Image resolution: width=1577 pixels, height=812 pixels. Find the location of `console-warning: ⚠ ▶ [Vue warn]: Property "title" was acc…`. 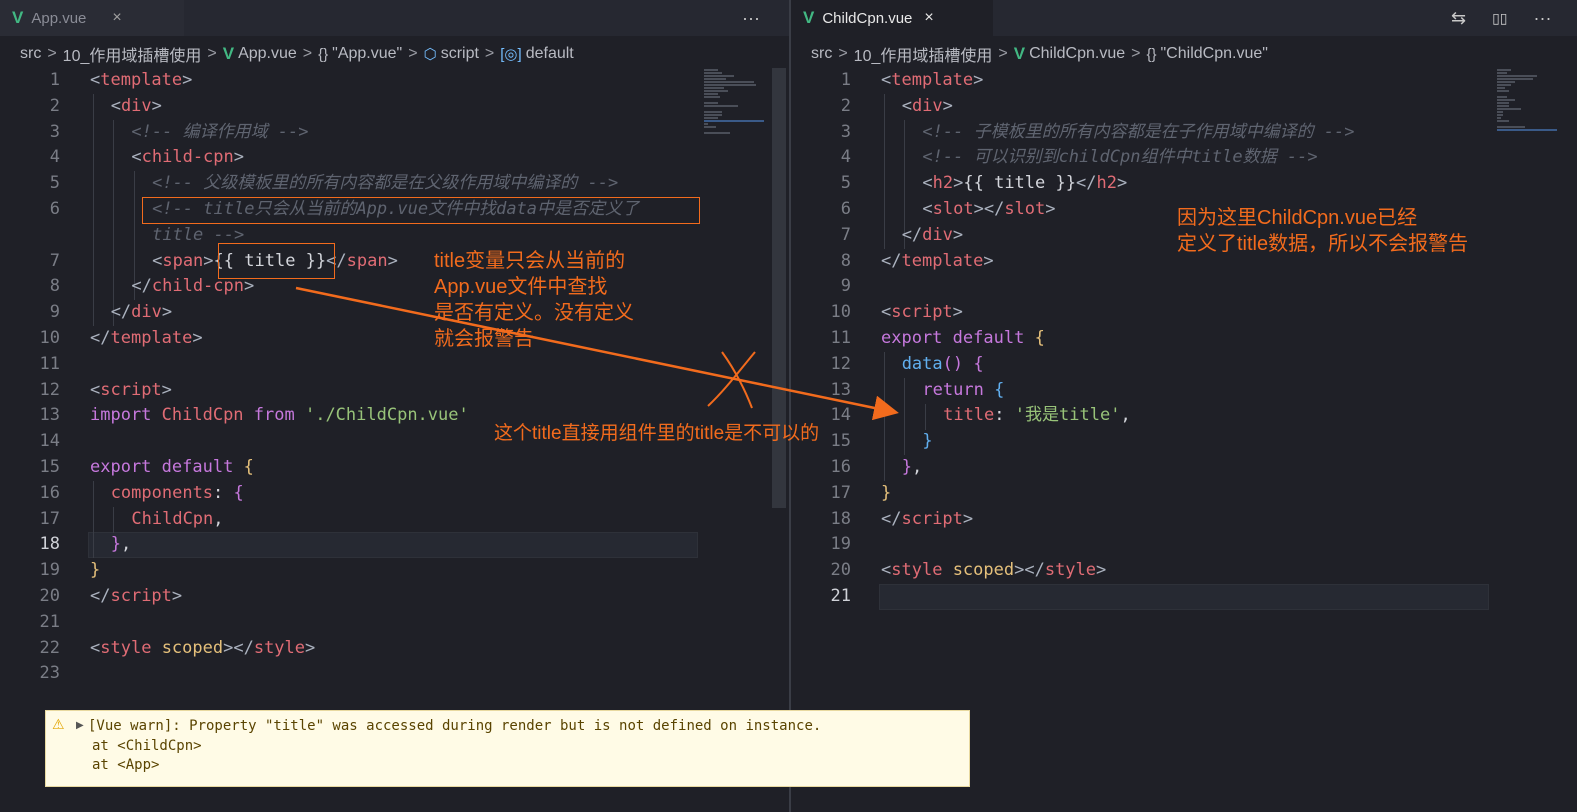

console-warning: ⚠ ▶ [Vue warn]: Property "title" was acc… is located at coordinates (507, 748).